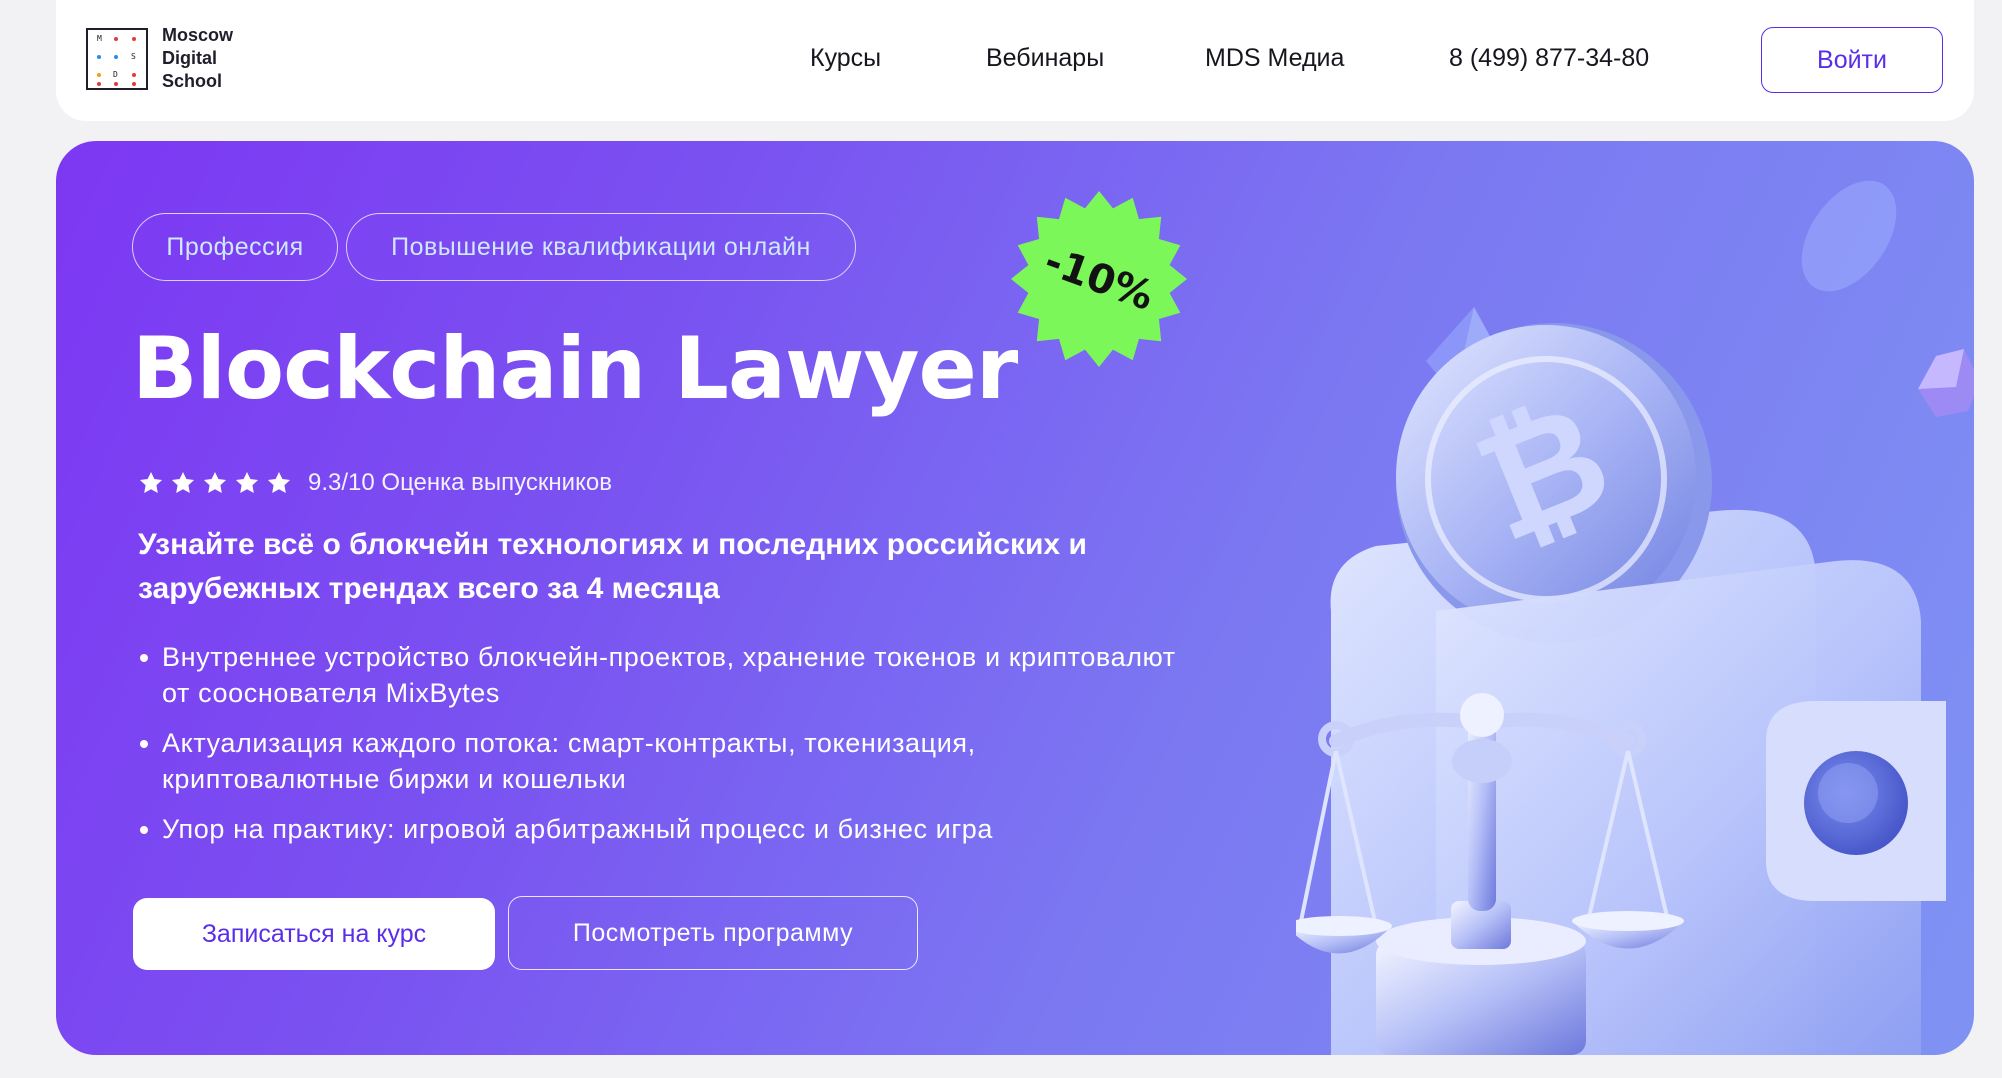 The height and width of the screenshot is (1078, 2002). I want to click on enroll-button: Записаться на курс, so click(314, 934).